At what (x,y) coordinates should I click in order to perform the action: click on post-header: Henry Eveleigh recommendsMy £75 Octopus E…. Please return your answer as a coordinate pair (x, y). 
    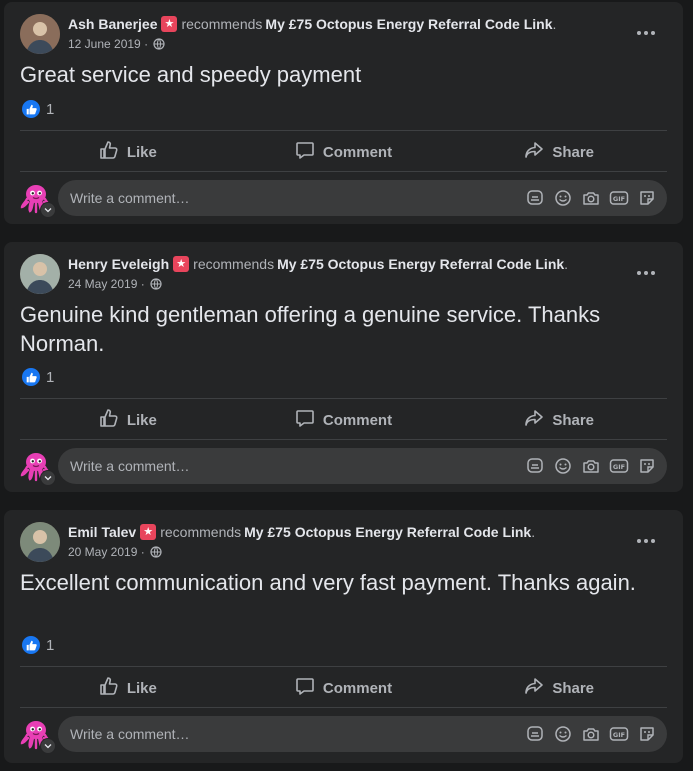
    Looking at the image, I should click on (343, 274).